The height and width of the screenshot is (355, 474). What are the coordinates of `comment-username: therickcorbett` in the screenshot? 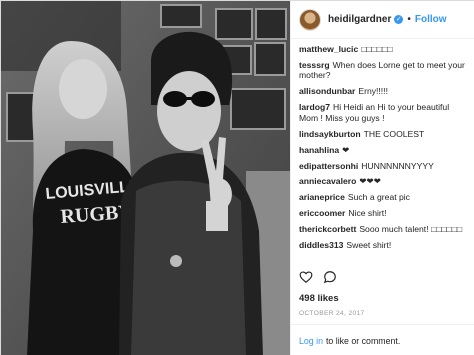 It's located at (327, 229).